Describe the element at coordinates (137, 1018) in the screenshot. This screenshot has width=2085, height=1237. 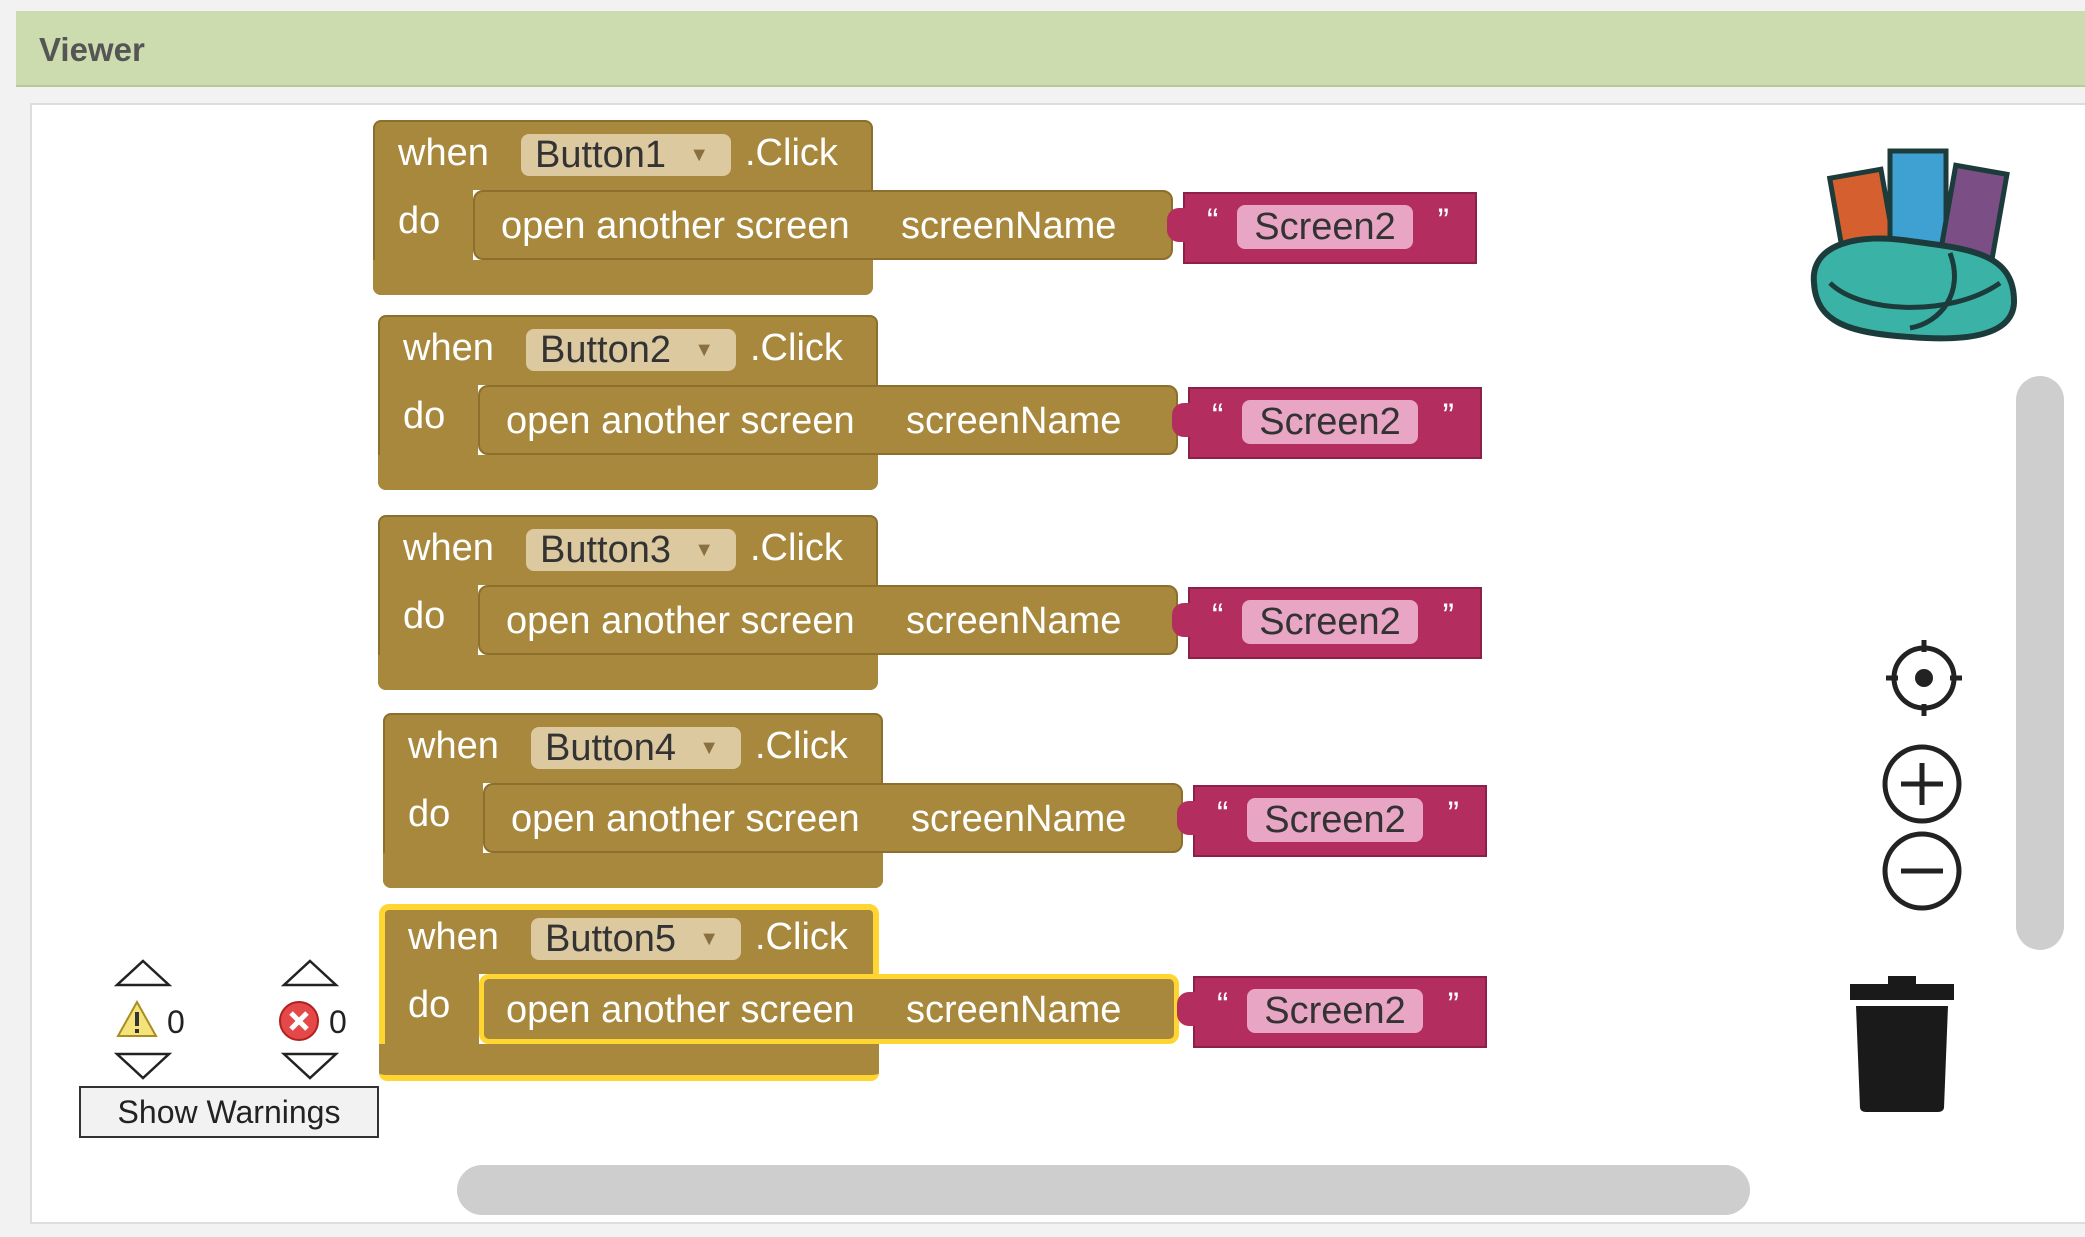
I see `warning-icon` at that location.